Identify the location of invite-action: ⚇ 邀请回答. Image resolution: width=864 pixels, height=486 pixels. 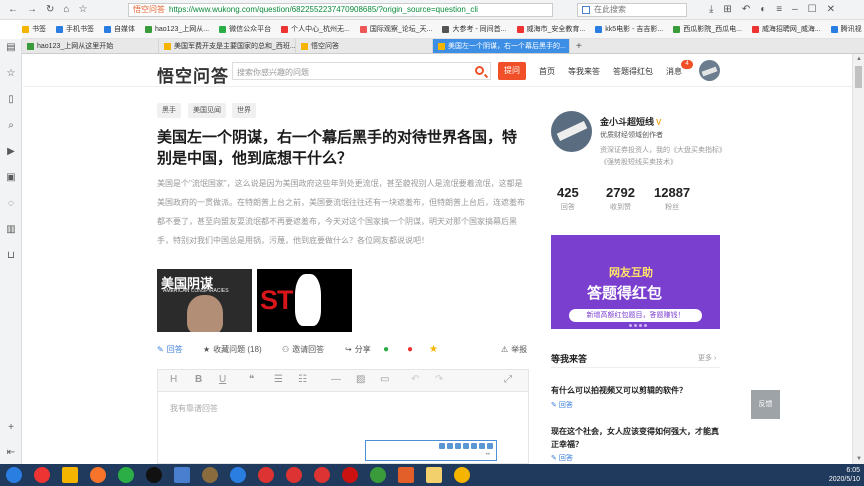
(303, 349).